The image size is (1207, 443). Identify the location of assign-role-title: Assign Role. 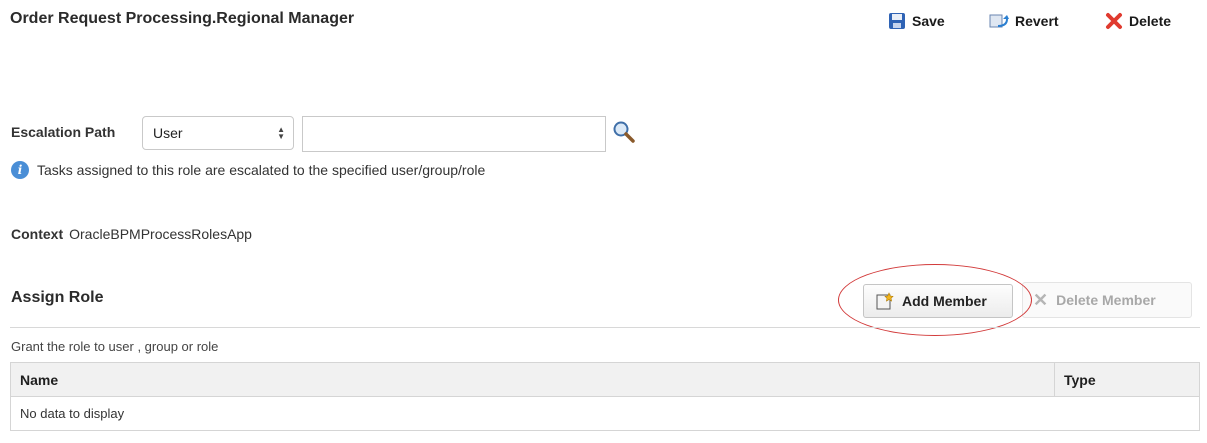
(57, 297).